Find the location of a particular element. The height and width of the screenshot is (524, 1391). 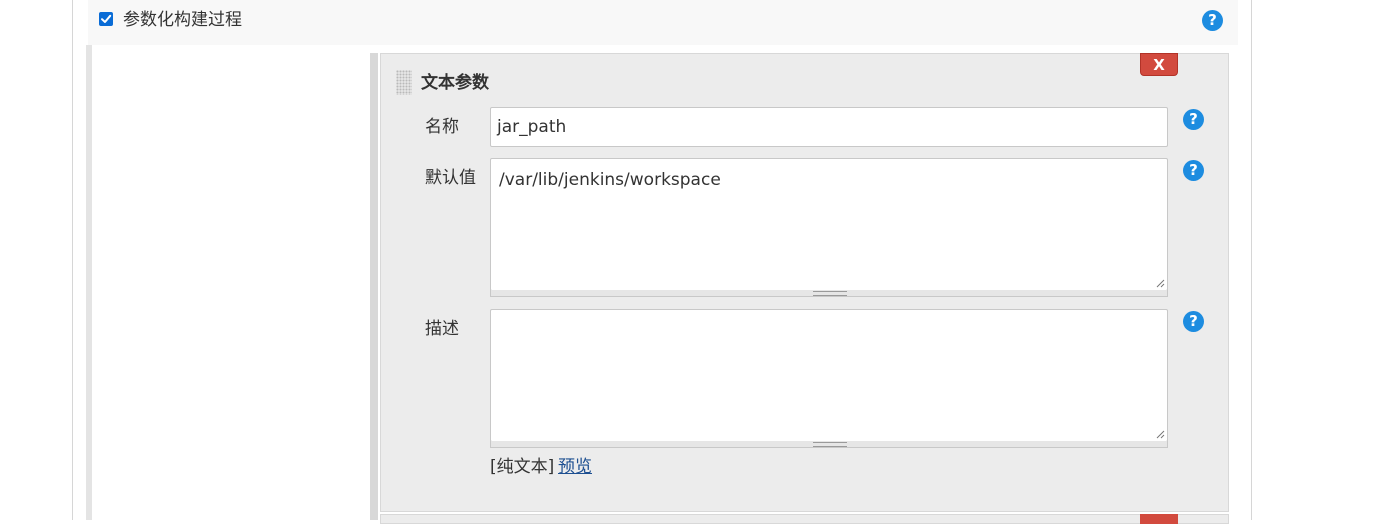

section-indent-bar is located at coordinates (89, 282).